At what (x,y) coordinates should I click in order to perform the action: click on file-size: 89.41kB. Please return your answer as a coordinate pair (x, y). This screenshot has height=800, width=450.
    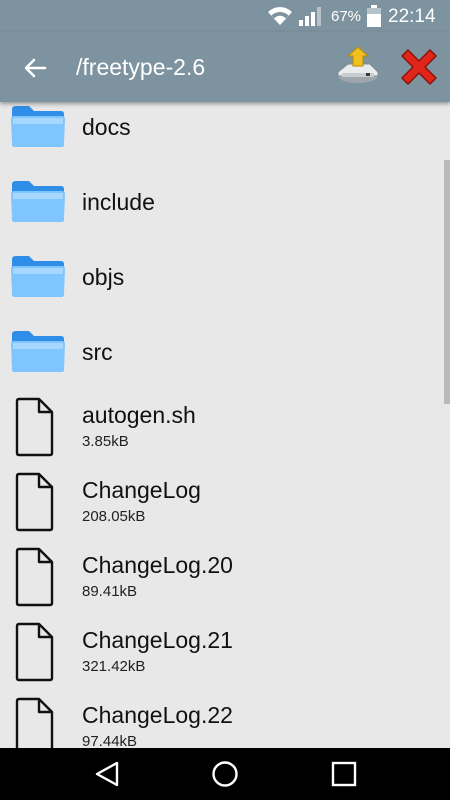
    Looking at the image, I should click on (110, 591).